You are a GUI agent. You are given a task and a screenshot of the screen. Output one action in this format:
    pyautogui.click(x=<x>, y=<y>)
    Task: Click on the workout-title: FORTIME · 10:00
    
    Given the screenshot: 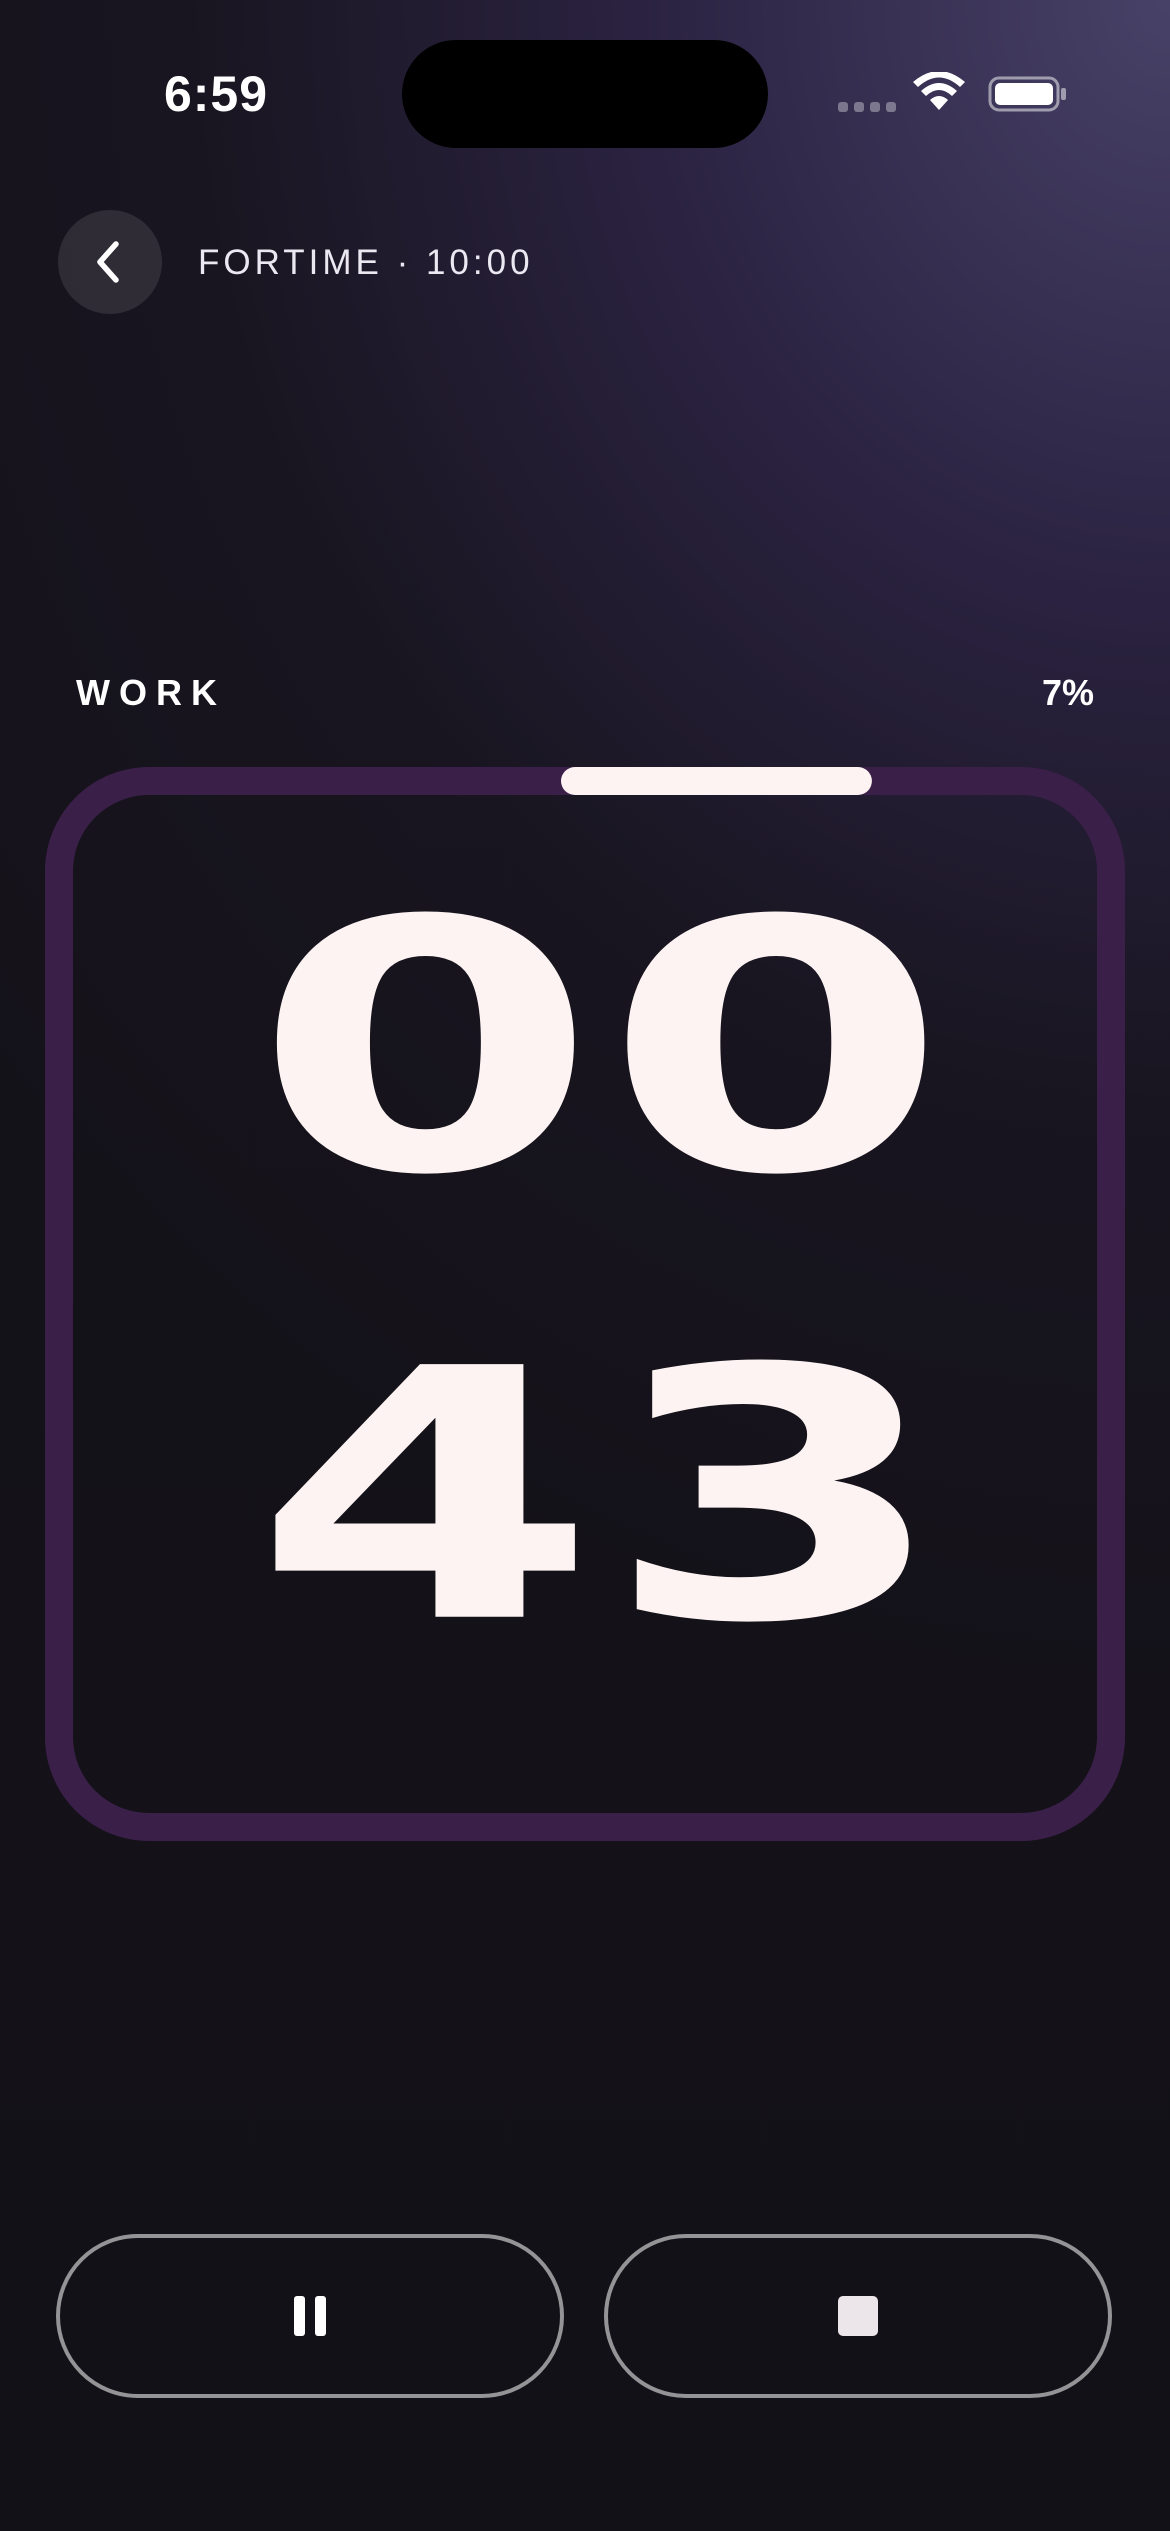 What is the action you would take?
    pyautogui.click(x=366, y=262)
    